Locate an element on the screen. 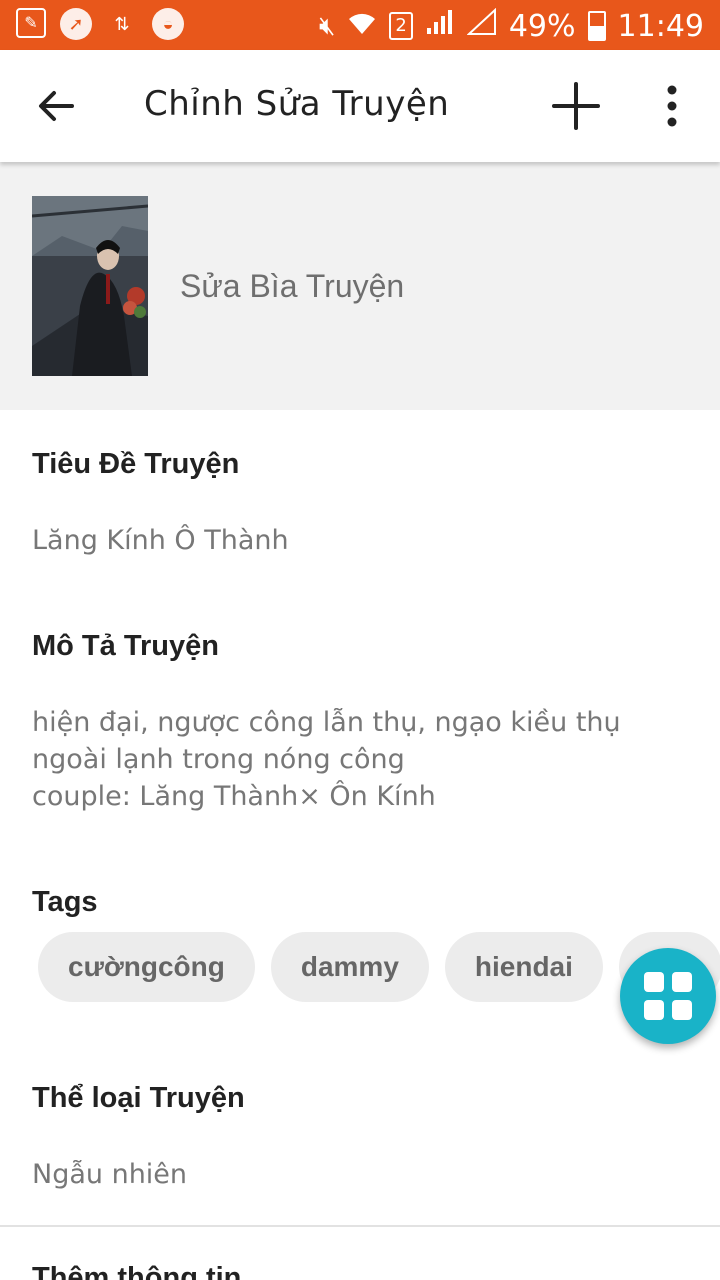  notification-icons: ✎ ➚ ⇅ ◒ is located at coordinates (100, 24).